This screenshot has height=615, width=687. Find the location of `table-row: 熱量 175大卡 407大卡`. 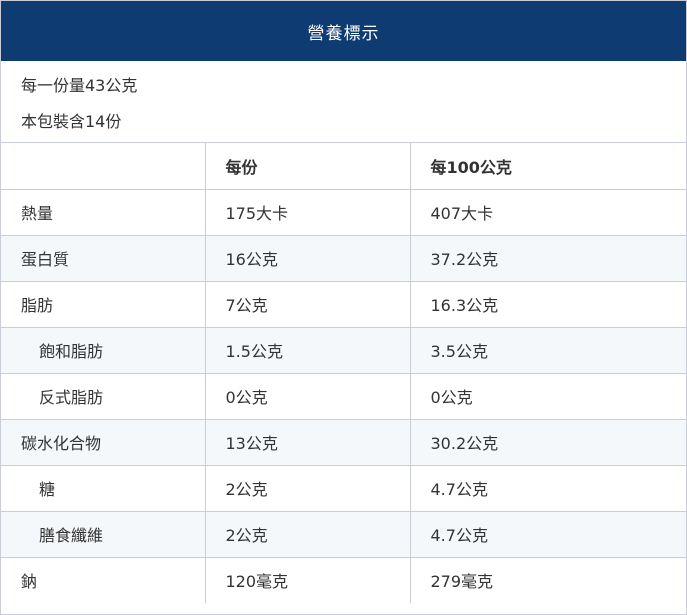

table-row: 熱量 175大卡 407大卡 is located at coordinates (343, 212).